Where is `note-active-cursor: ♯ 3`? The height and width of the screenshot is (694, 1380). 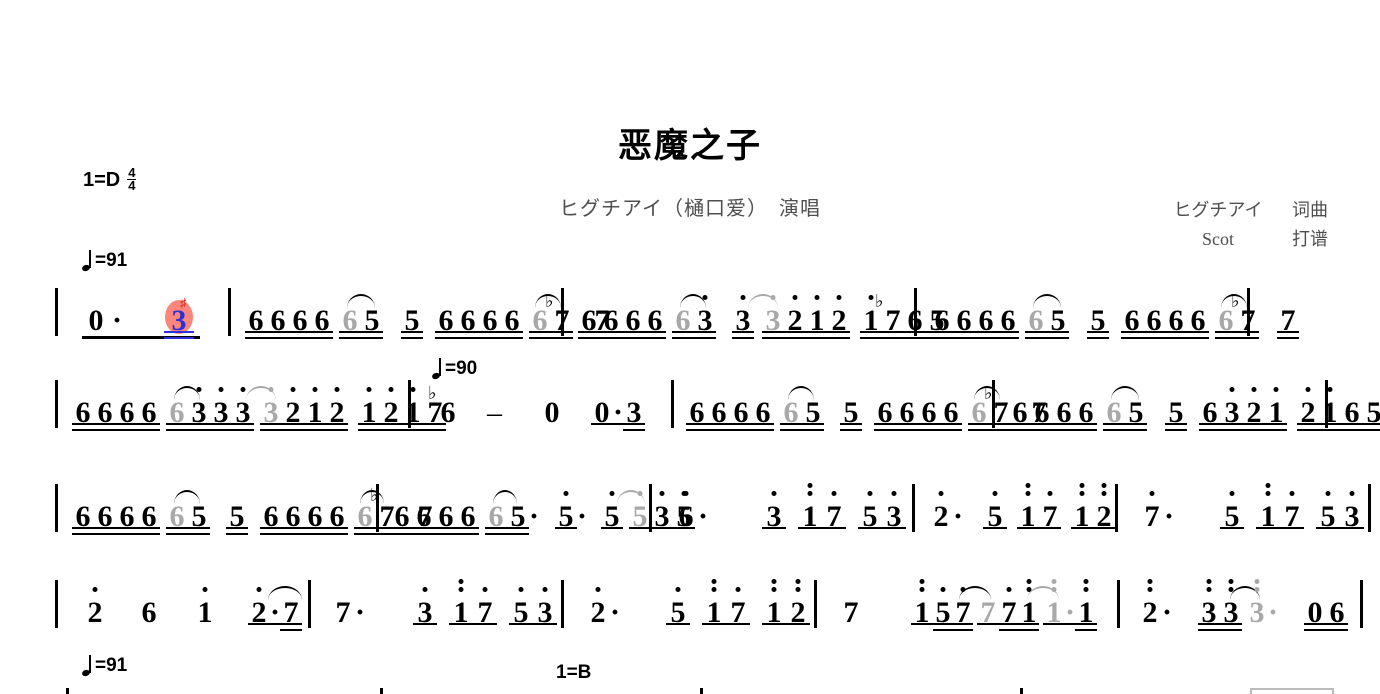 note-active-cursor: ♯ 3 is located at coordinates (179, 312).